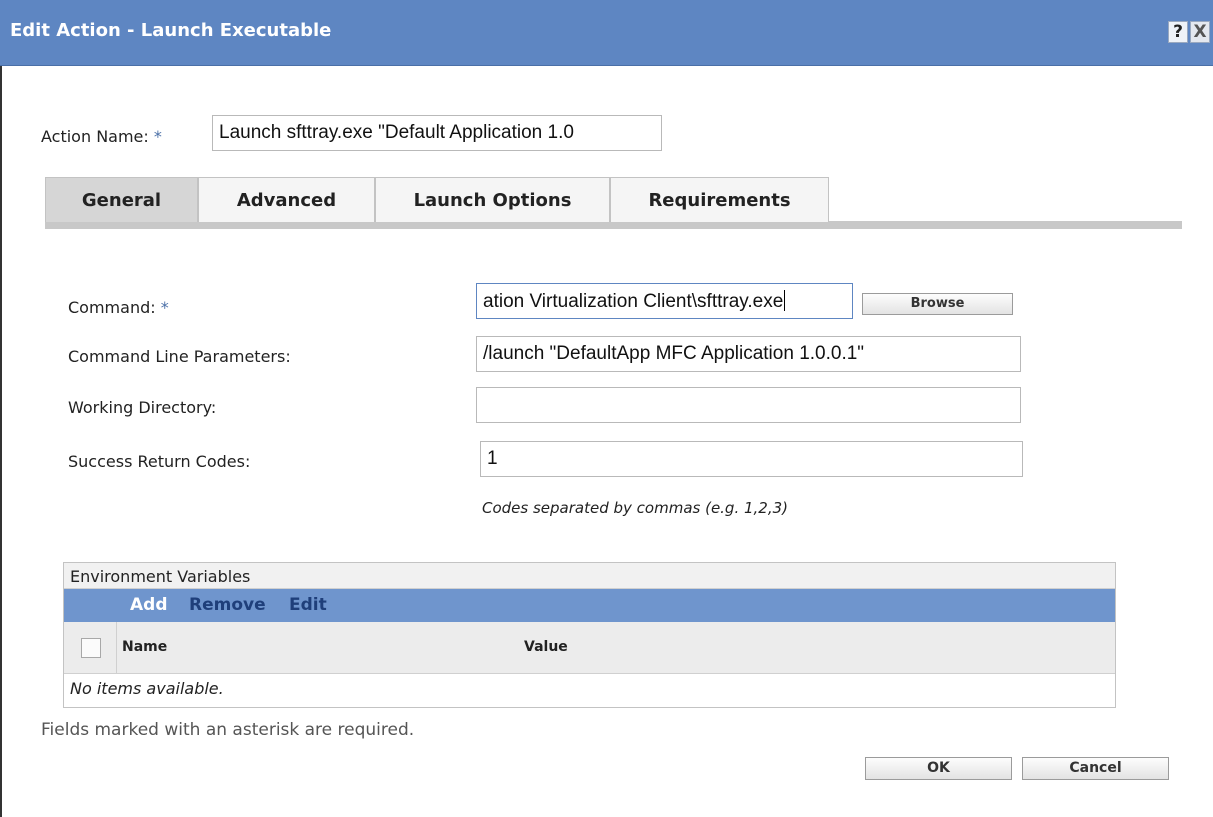 The width and height of the screenshot is (1213, 817). I want to click on working-directory-input, so click(748, 405).